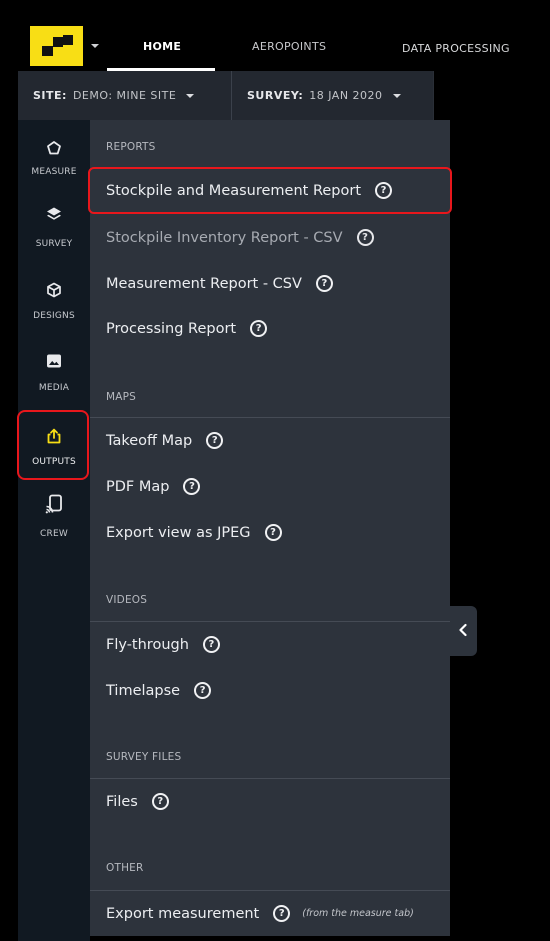 The image size is (550, 941). What do you see at coordinates (162, 46) in the screenshot?
I see `tab-home: HOME` at bounding box center [162, 46].